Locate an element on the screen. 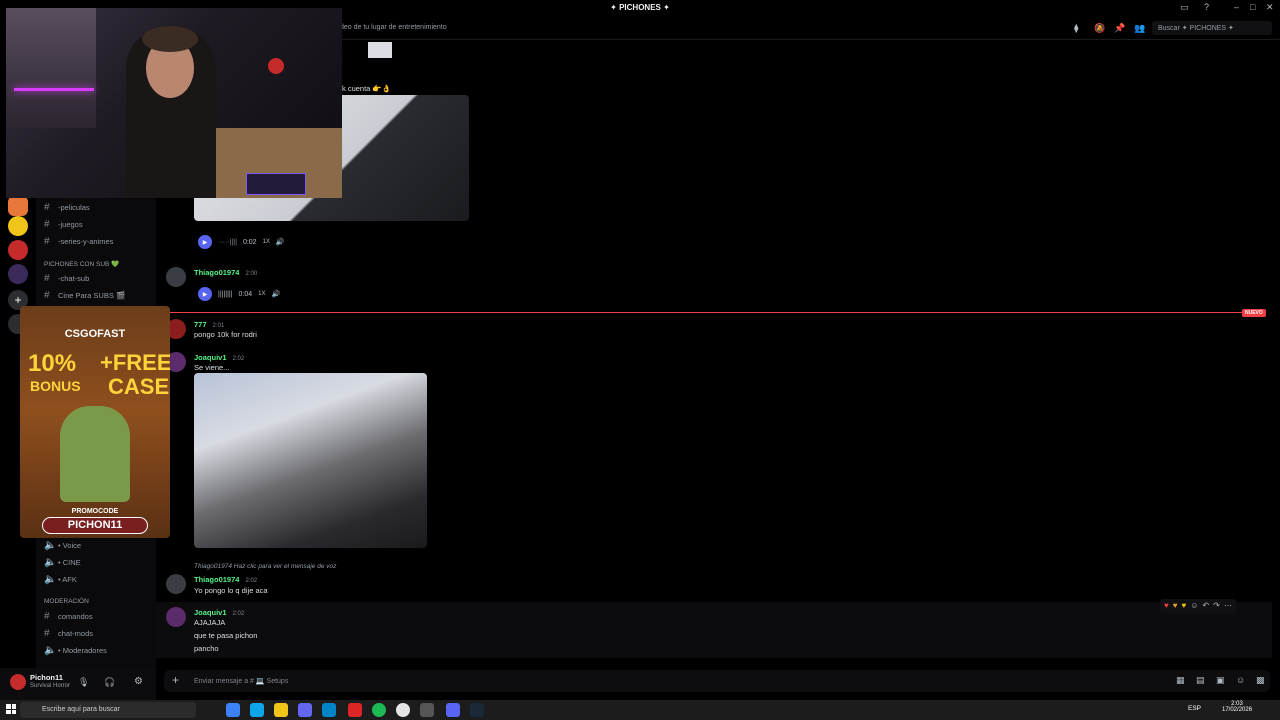  led-strip is located at coordinates (54, 89).